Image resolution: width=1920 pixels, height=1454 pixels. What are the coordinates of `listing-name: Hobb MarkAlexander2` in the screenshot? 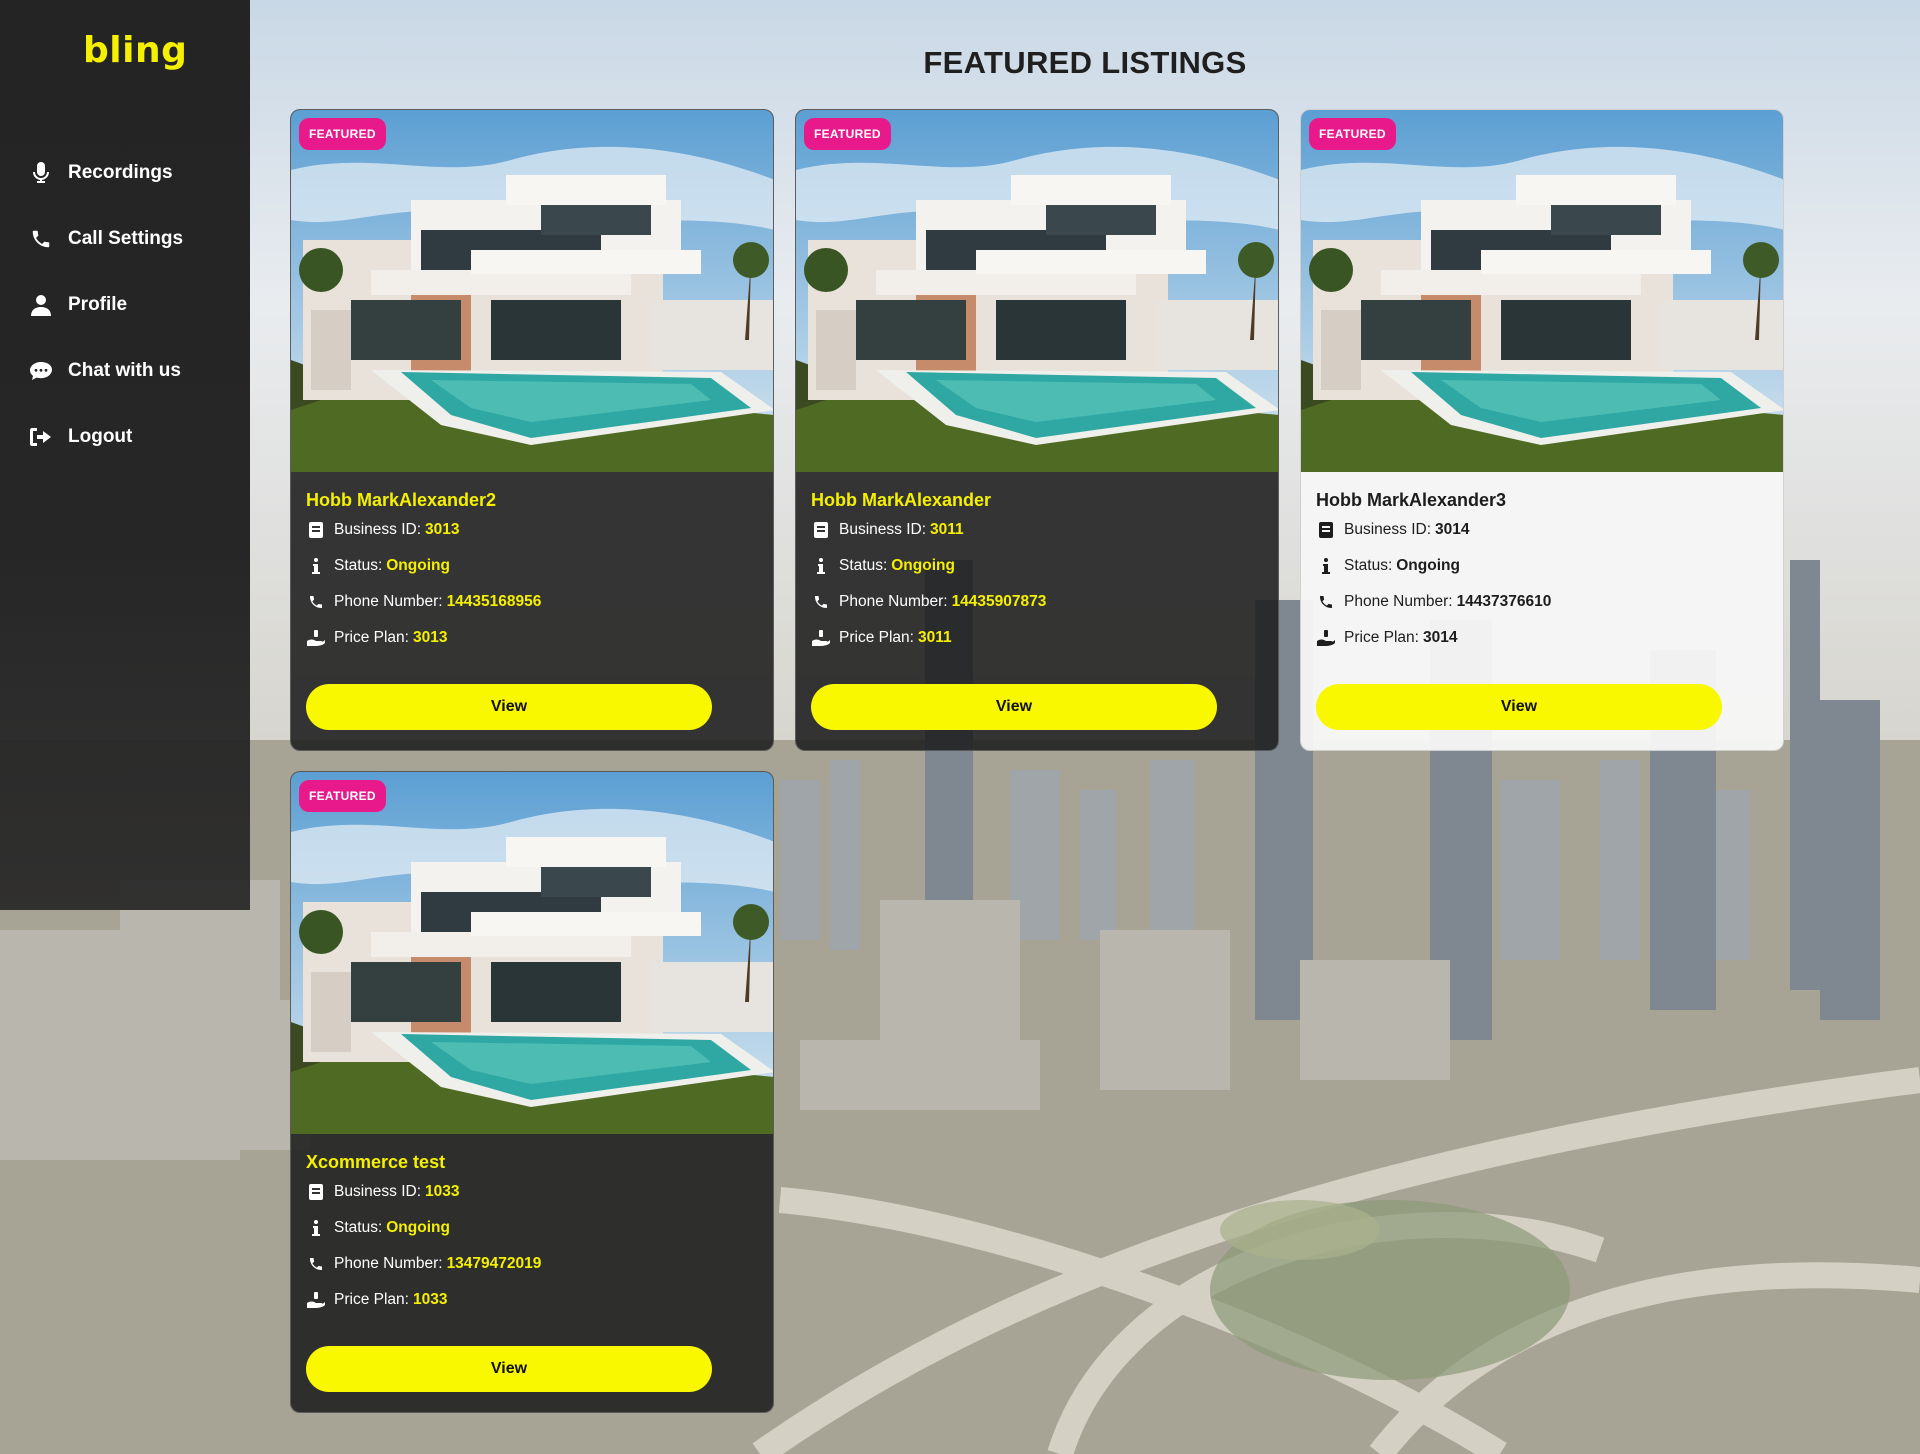 It's located at (533, 501).